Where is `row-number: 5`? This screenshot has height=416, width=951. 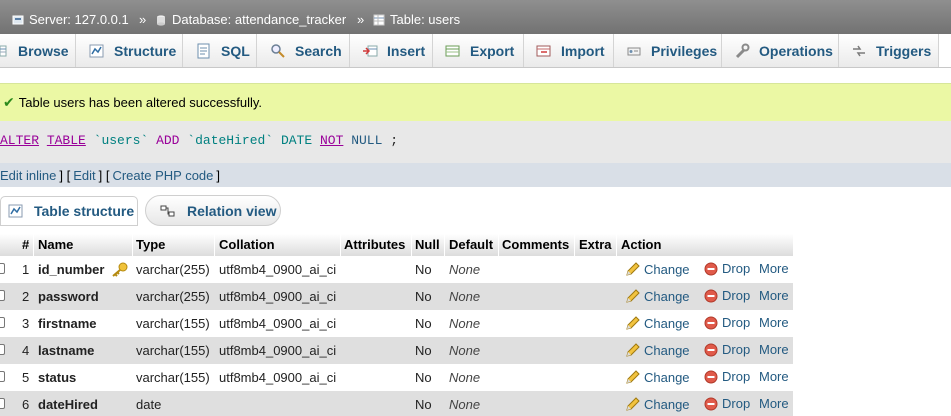
row-number: 5 is located at coordinates (26, 377).